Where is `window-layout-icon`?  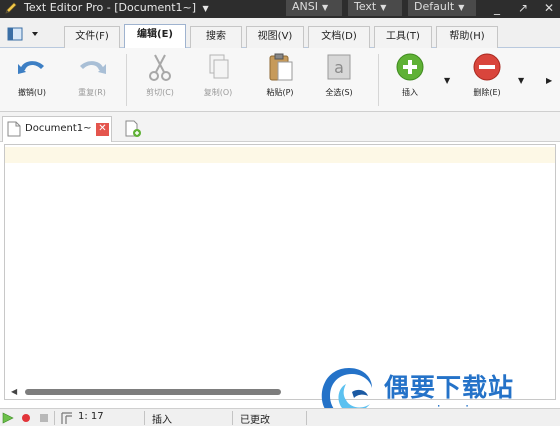
window-layout-icon is located at coordinates (22, 34).